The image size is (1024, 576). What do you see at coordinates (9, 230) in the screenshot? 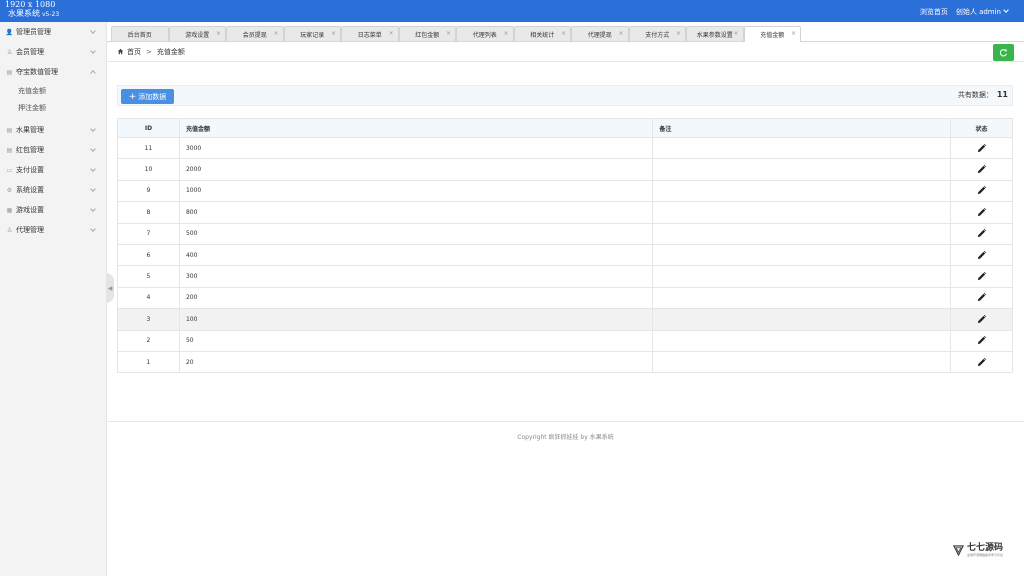
I see `agent-icon: ♙` at bounding box center [9, 230].